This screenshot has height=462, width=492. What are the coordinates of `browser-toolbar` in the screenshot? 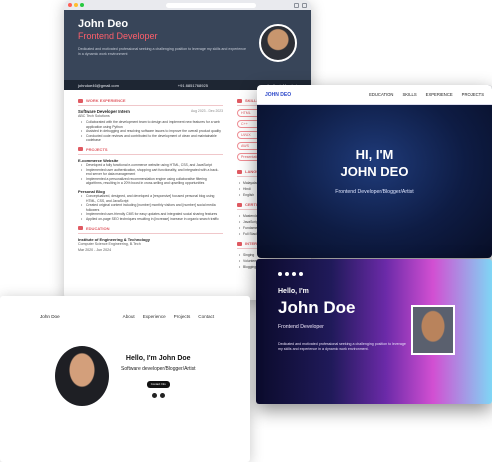 It's located at (187, 5).